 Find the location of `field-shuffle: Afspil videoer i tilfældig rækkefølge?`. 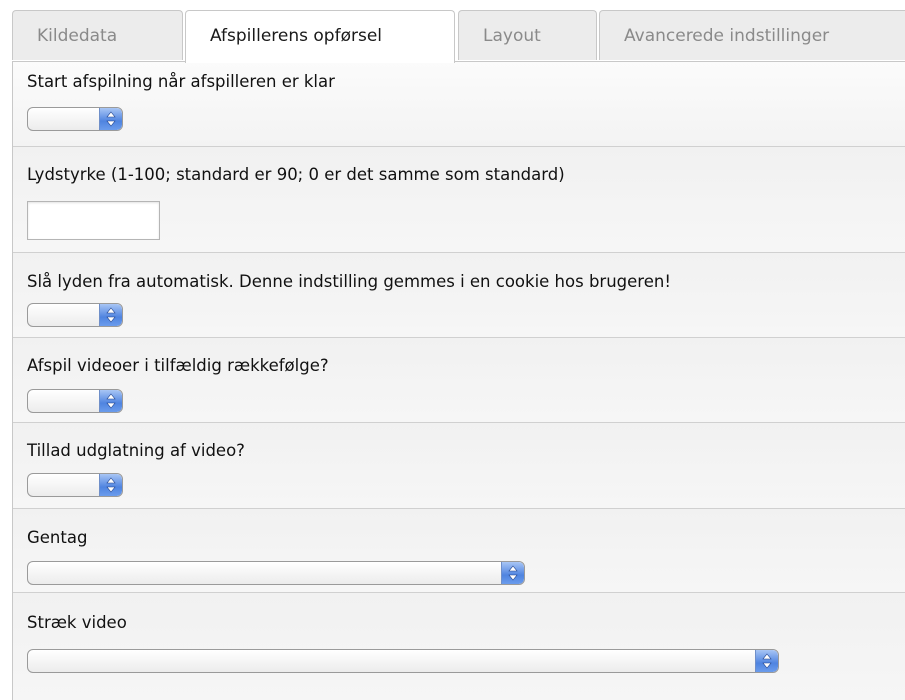

field-shuffle: Afspil videoer i tilfældig rækkefølge? is located at coordinates (459, 380).